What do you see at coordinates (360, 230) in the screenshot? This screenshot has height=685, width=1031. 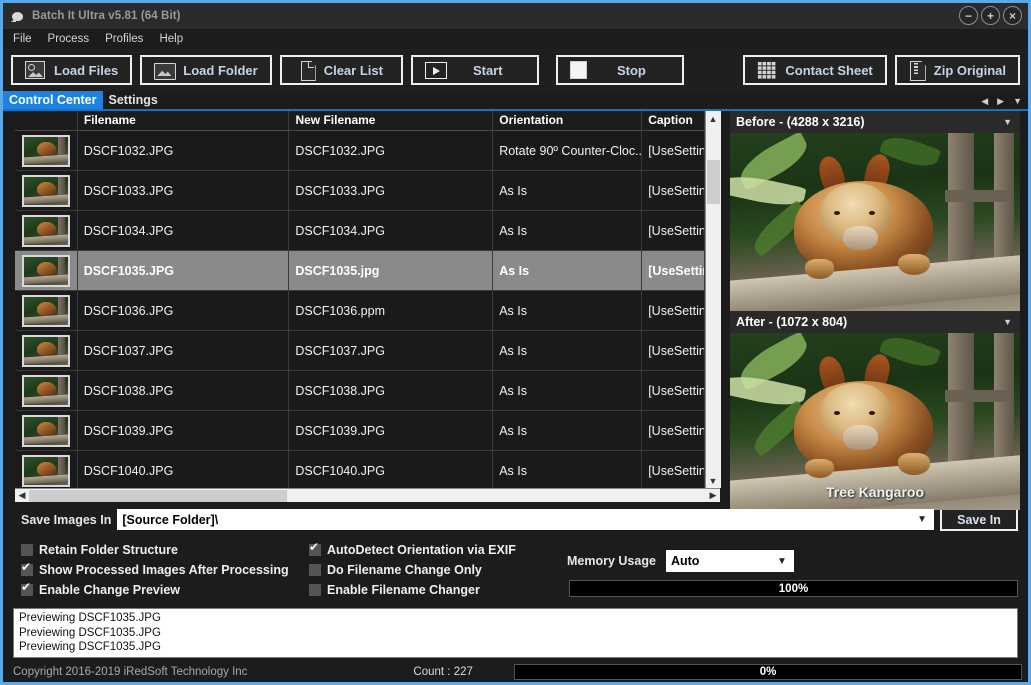 I see `table-row: DSCF1034.JPG DSCF1034.JPG As Is [UseSettin` at bounding box center [360, 230].